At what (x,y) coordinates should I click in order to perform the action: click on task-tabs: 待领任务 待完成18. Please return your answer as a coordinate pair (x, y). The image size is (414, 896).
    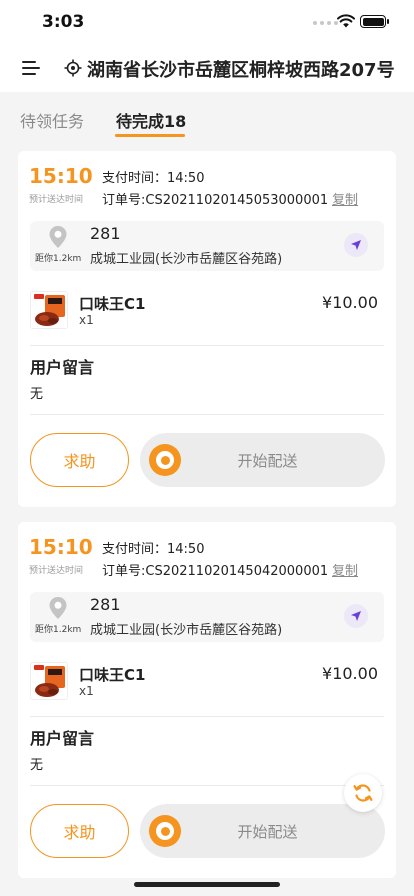
    Looking at the image, I should click on (207, 120).